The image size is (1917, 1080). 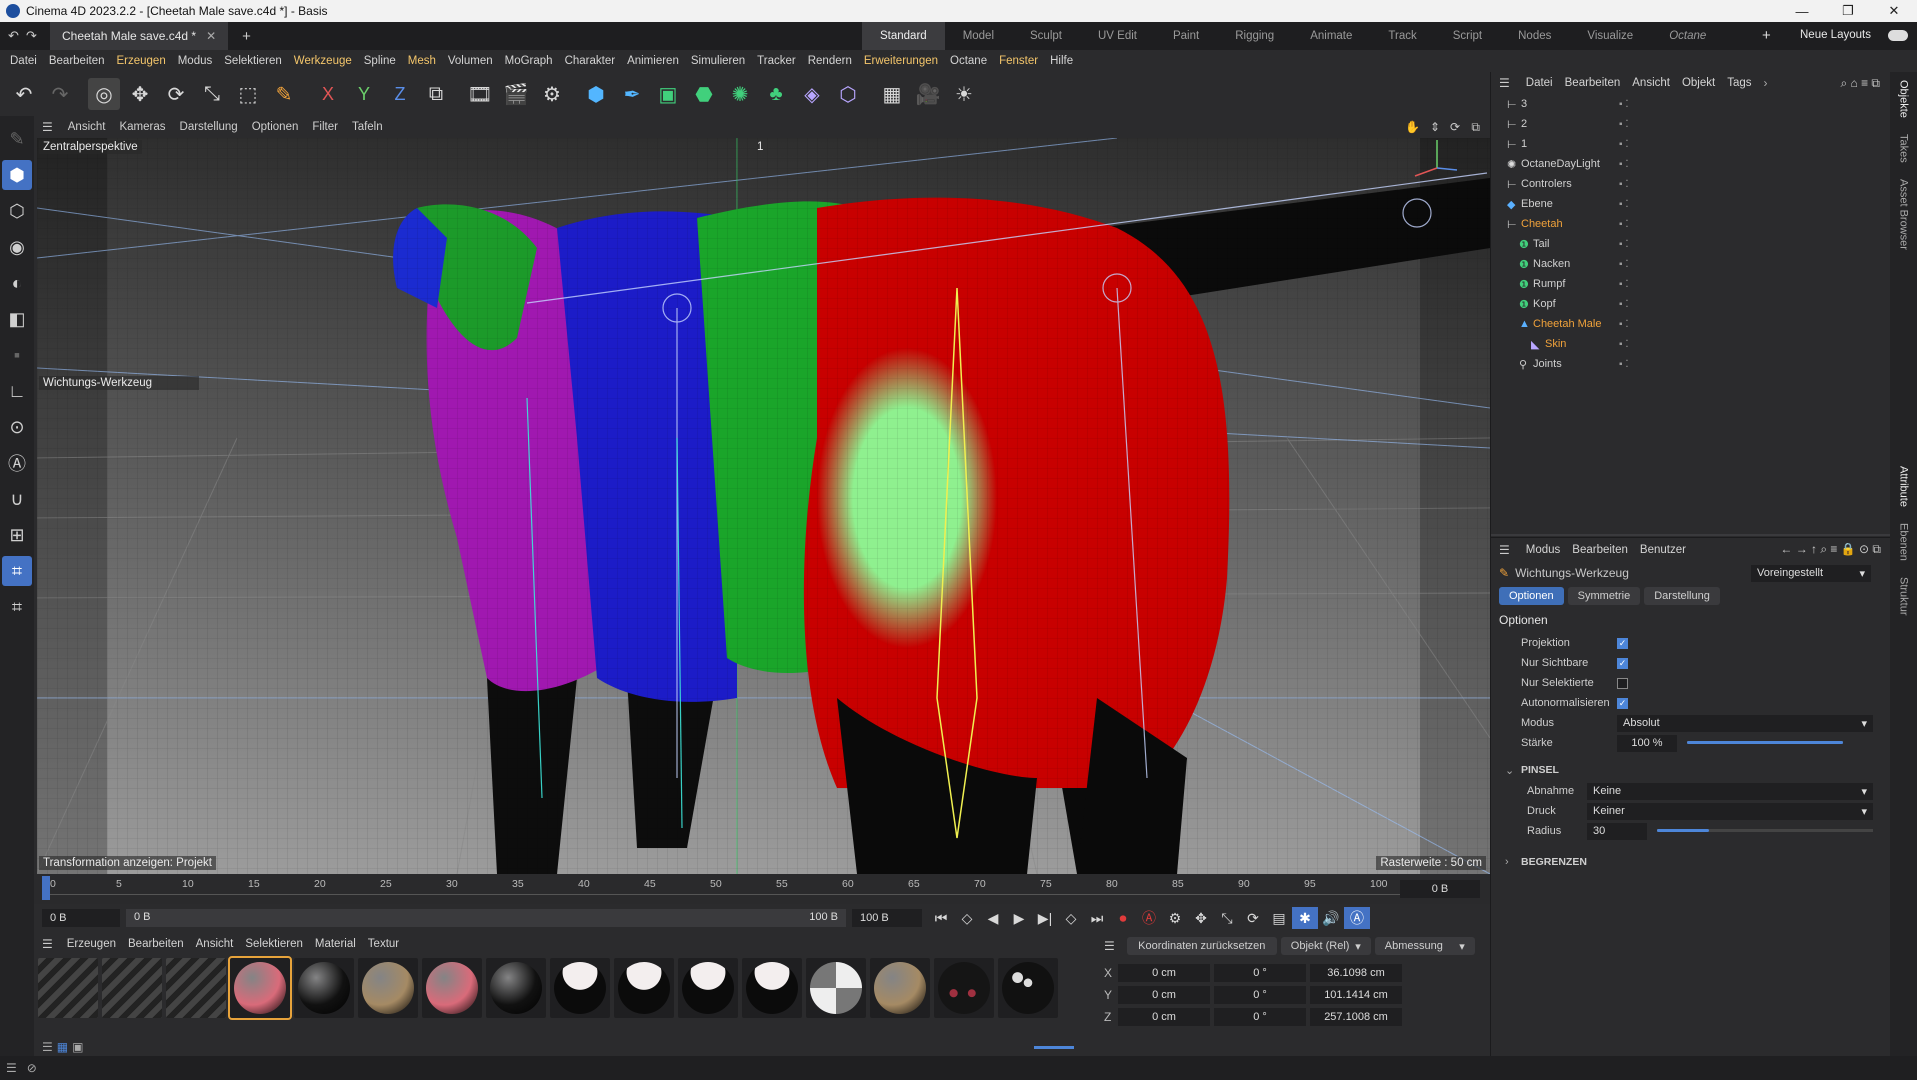 What do you see at coordinates (968, 61) in the screenshot?
I see `menu-octane: Octane` at bounding box center [968, 61].